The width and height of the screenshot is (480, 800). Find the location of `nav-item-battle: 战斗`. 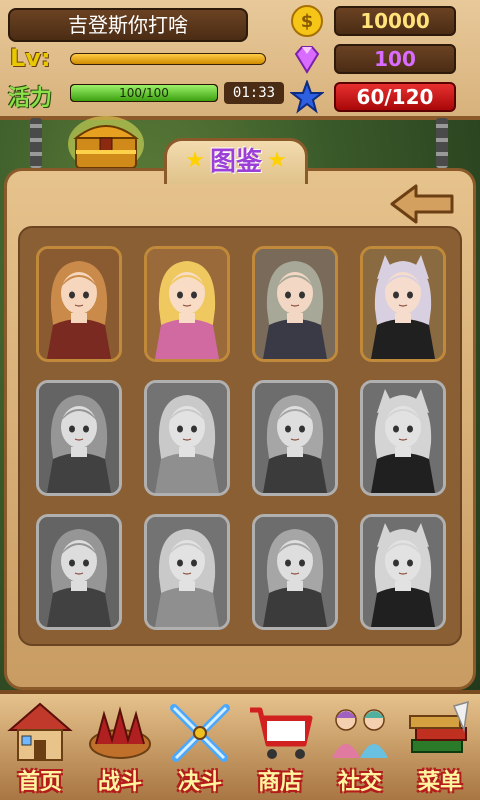

nav-item-battle: 战斗 is located at coordinates (120, 747).